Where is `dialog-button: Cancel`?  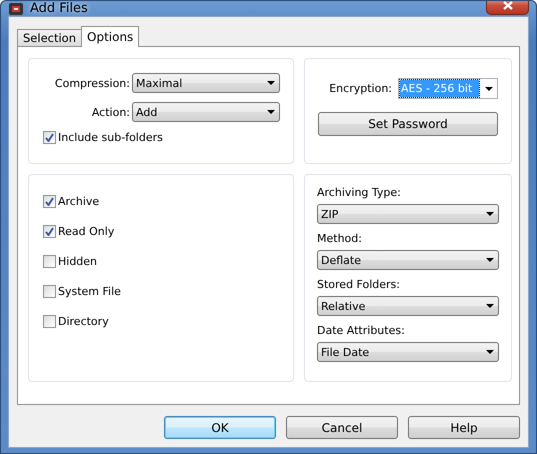 dialog-button: Cancel is located at coordinates (342, 427).